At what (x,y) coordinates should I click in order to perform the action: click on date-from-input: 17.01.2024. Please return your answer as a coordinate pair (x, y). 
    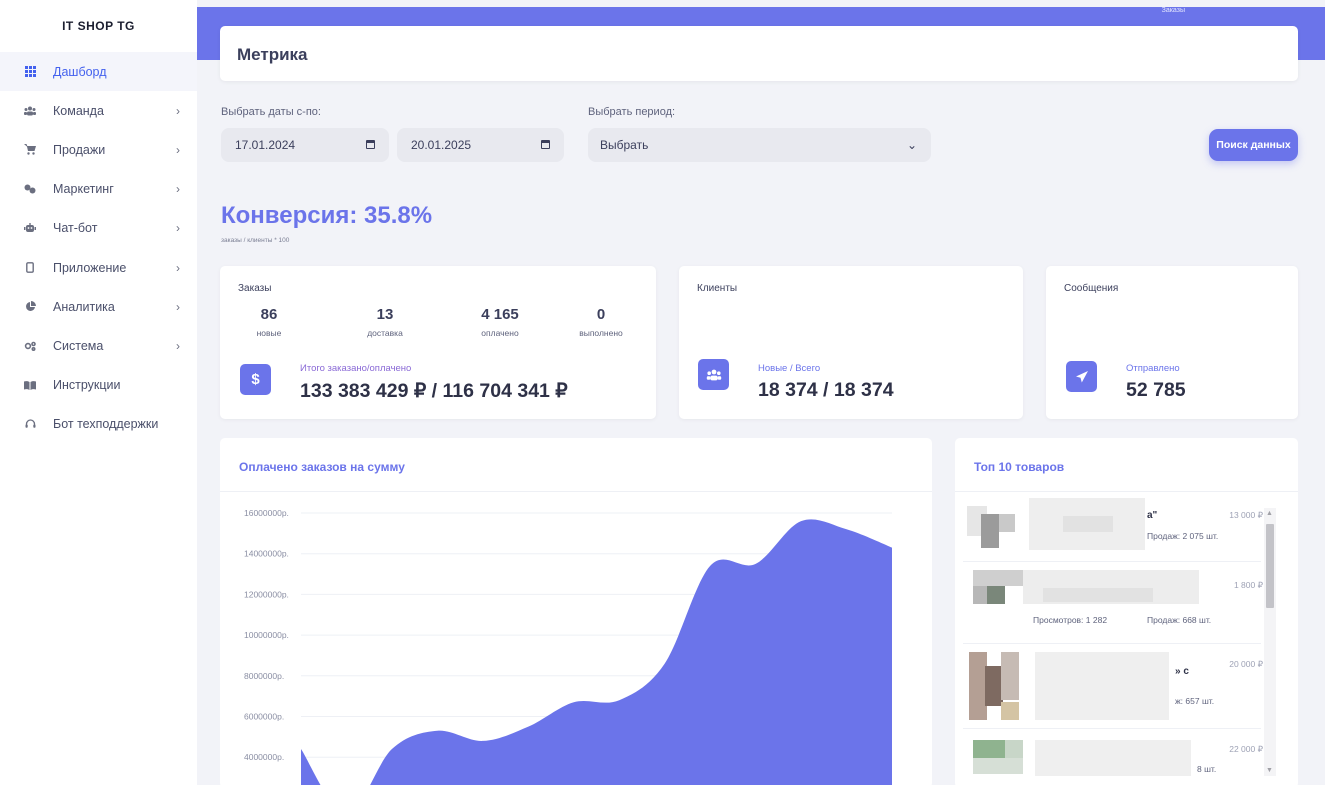
    Looking at the image, I should click on (305, 145).